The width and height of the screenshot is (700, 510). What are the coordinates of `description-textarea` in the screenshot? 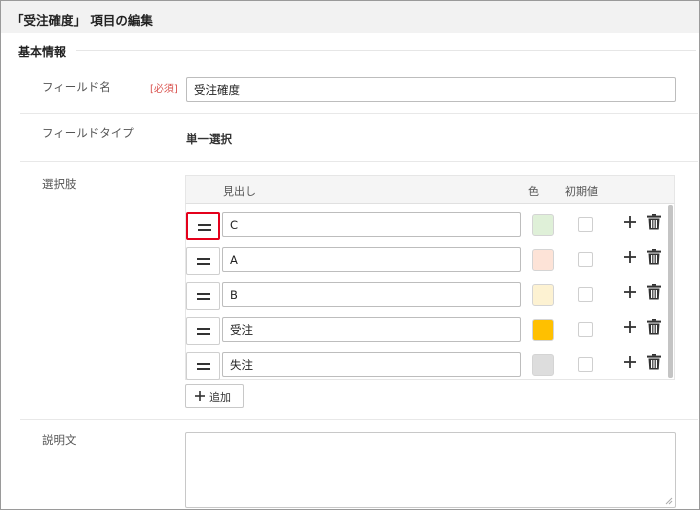 It's located at (430, 470).